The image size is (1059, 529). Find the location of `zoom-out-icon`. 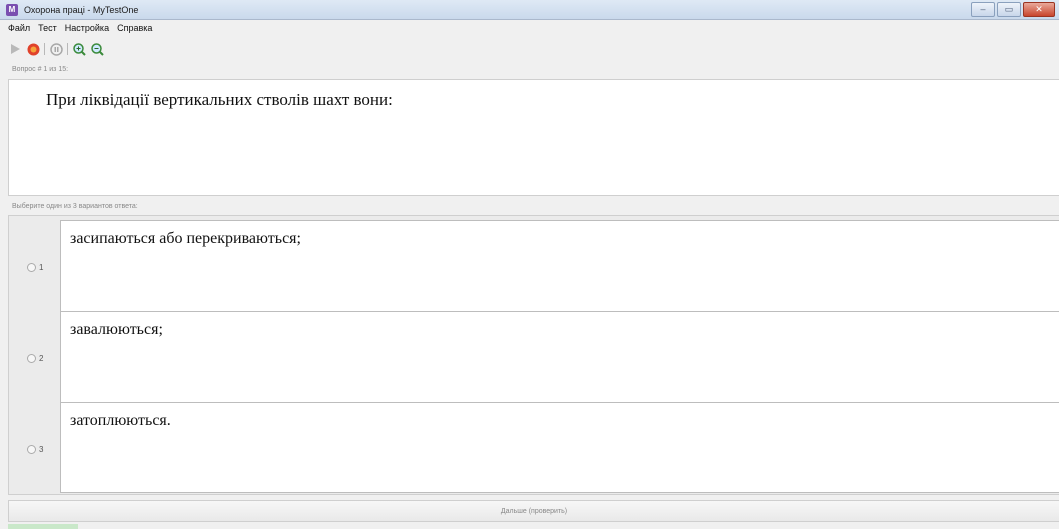

zoom-out-icon is located at coordinates (97, 49).